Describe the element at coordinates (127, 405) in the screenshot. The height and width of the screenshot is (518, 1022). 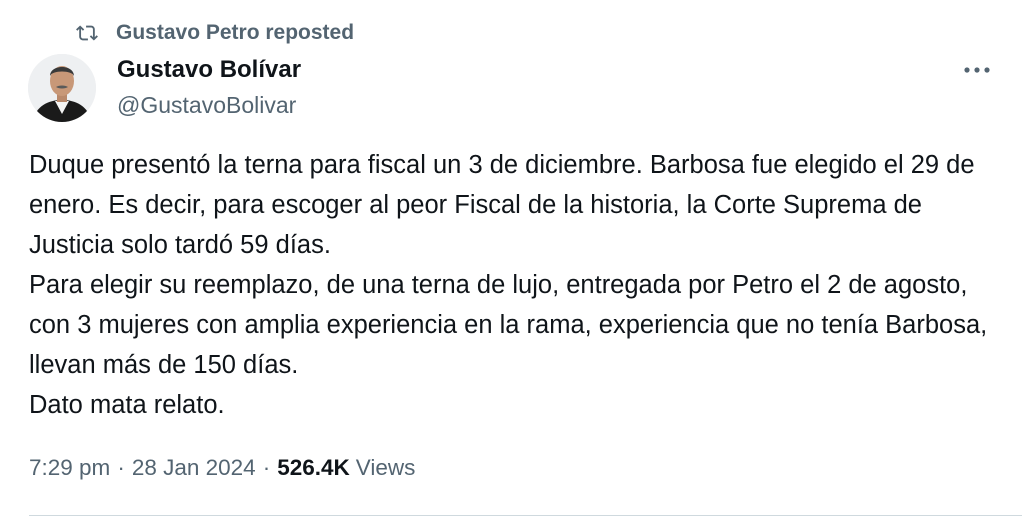
I see `tweet-text-paragraph: Dato mata relato.` at that location.